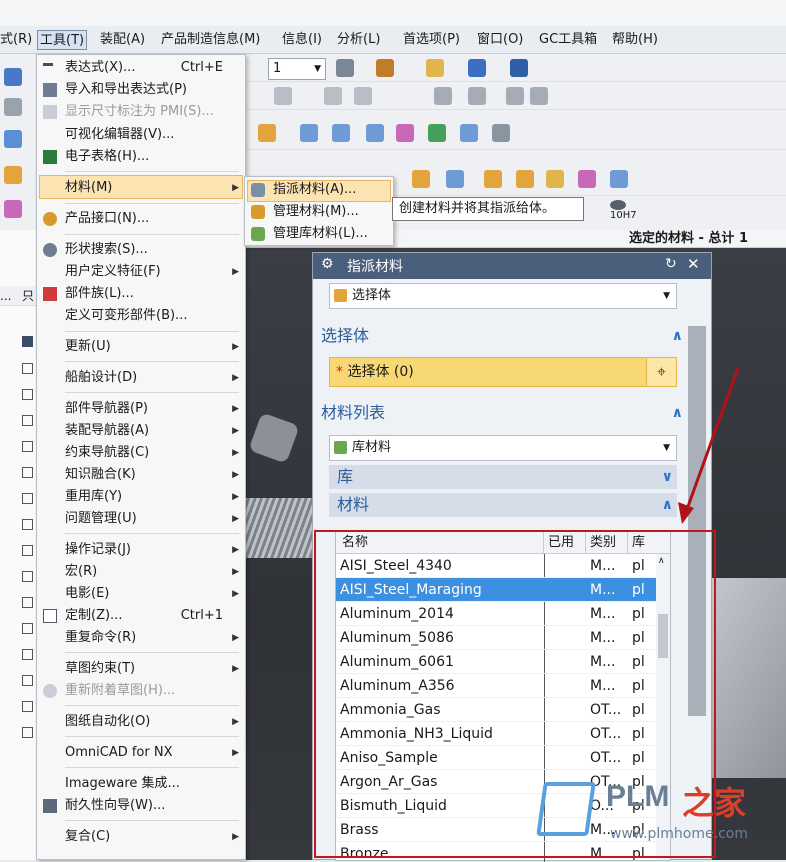 Image resolution: width=786 pixels, height=862 pixels. What do you see at coordinates (93, 497) in the screenshot?
I see `menu-item-reuse-library: 重用库(Y)` at bounding box center [93, 497].